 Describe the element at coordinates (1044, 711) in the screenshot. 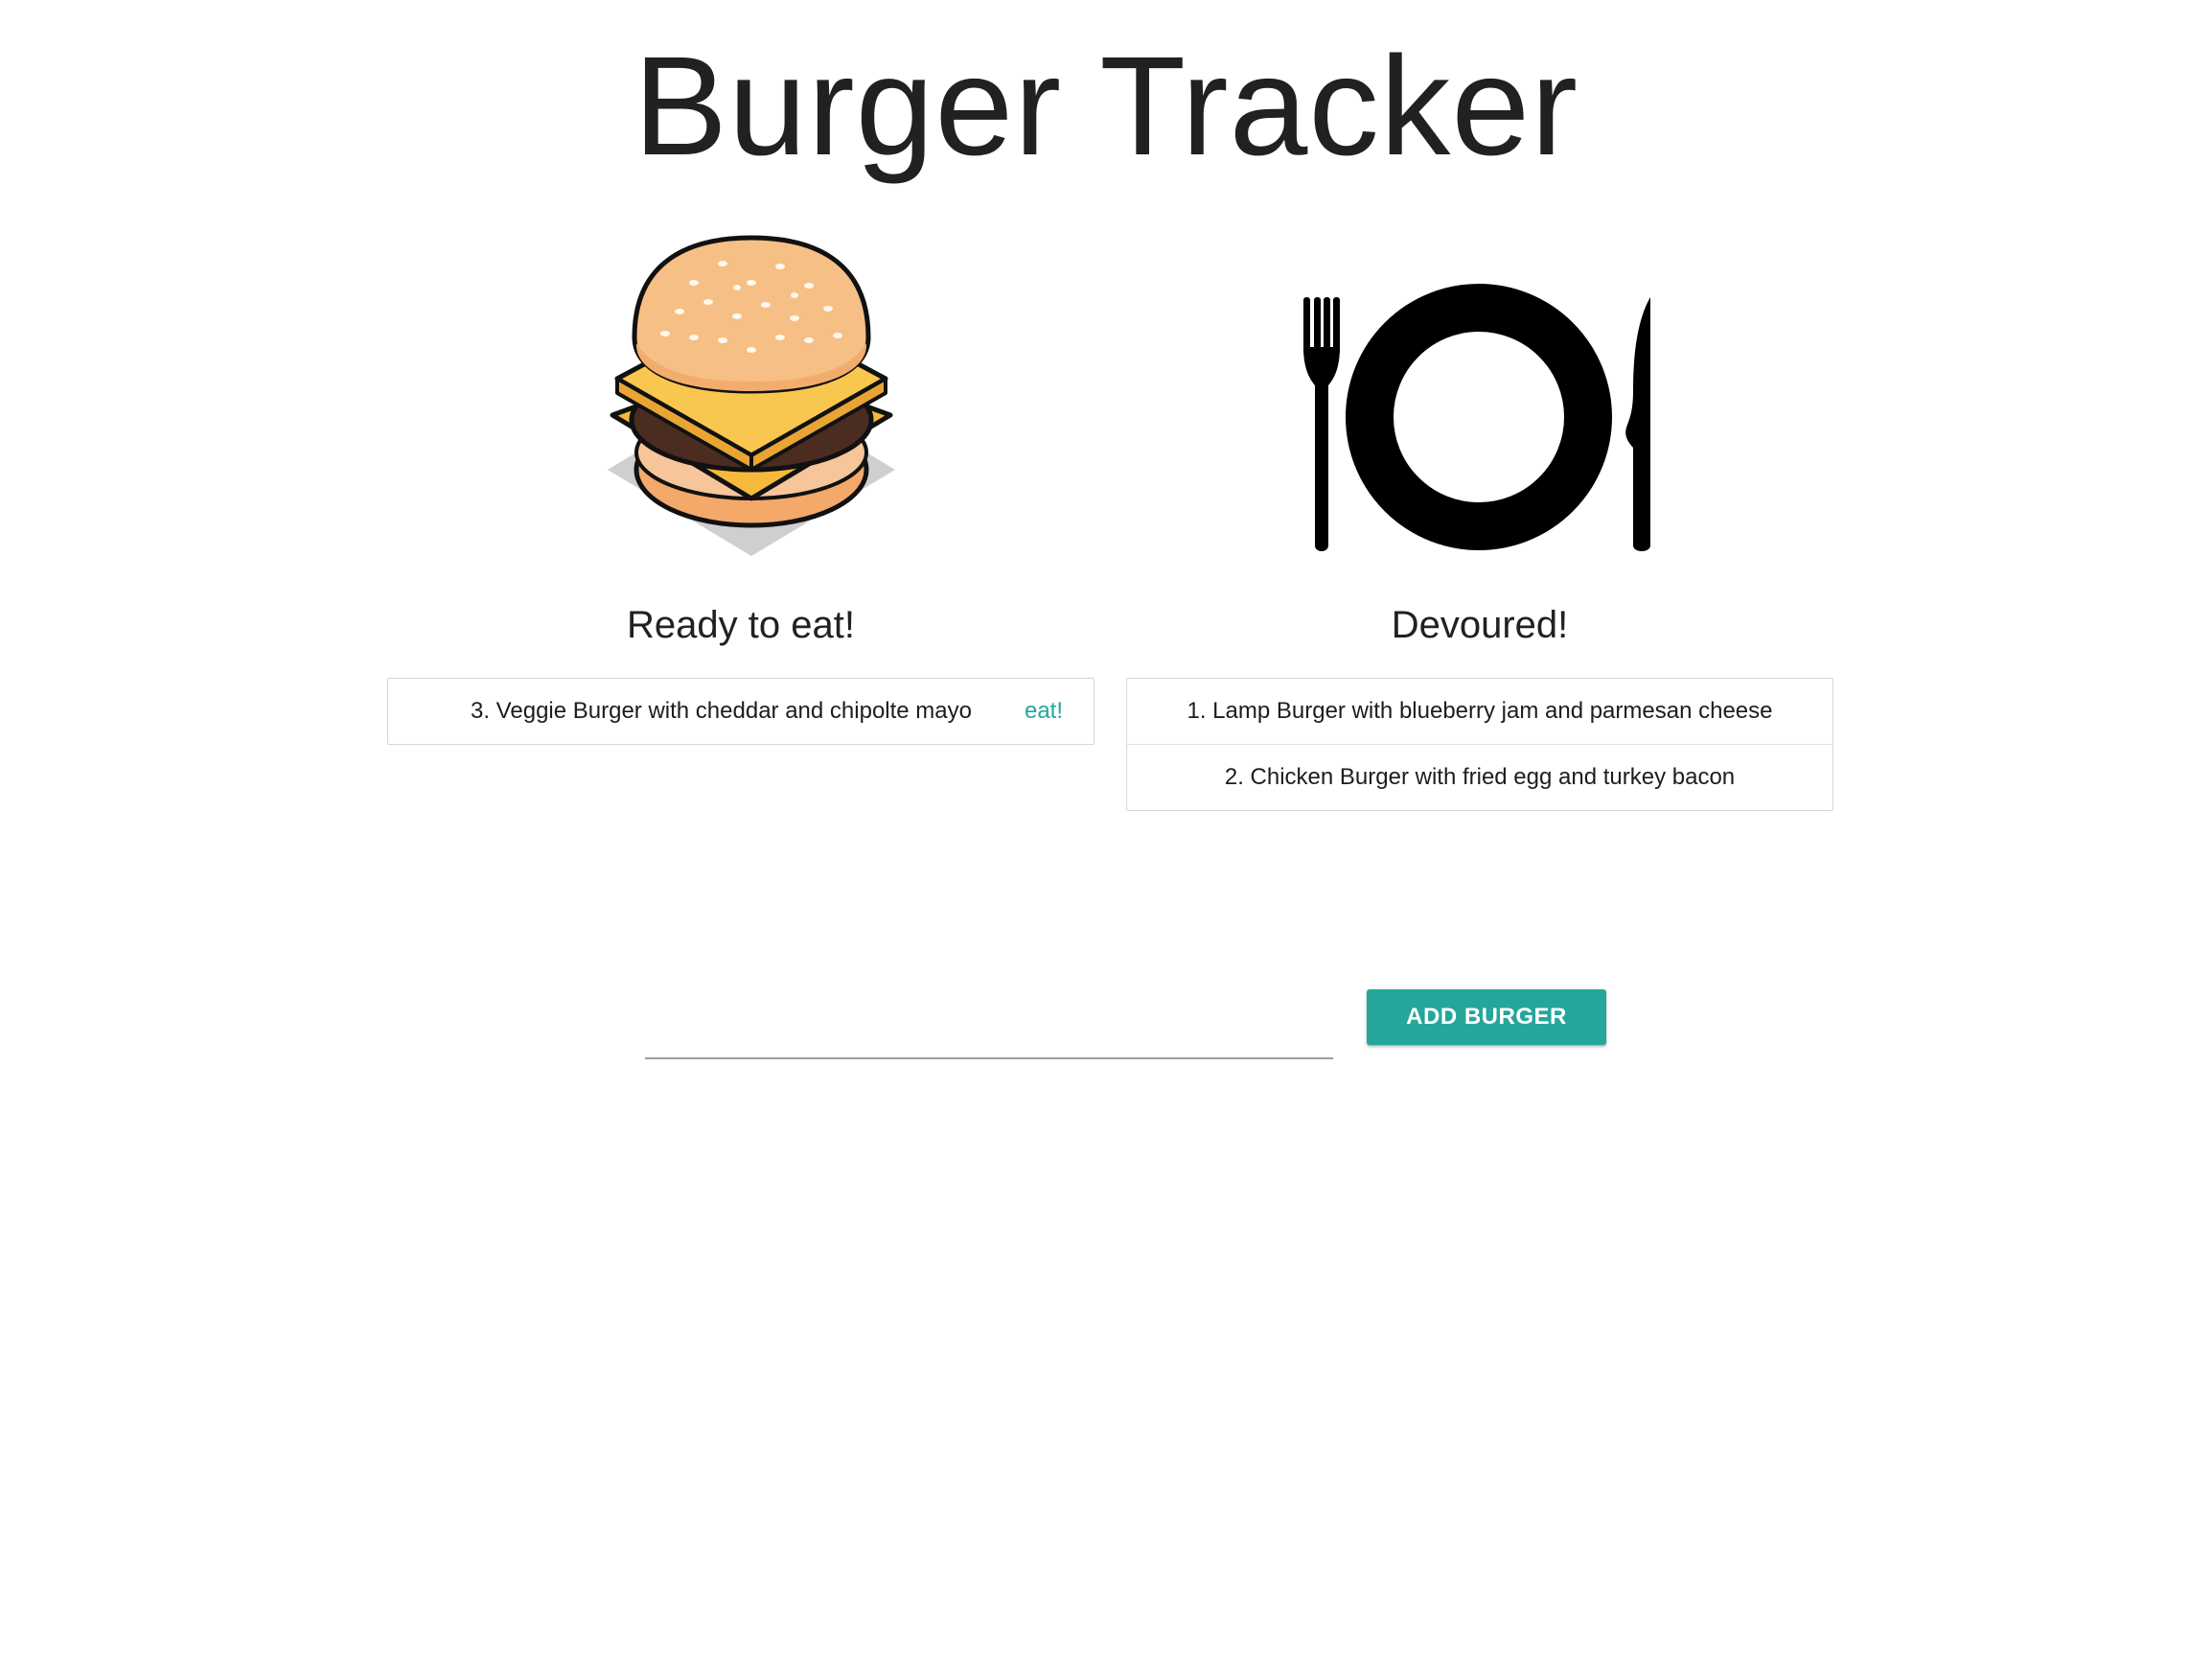

I see `eat-link: eat!` at that location.